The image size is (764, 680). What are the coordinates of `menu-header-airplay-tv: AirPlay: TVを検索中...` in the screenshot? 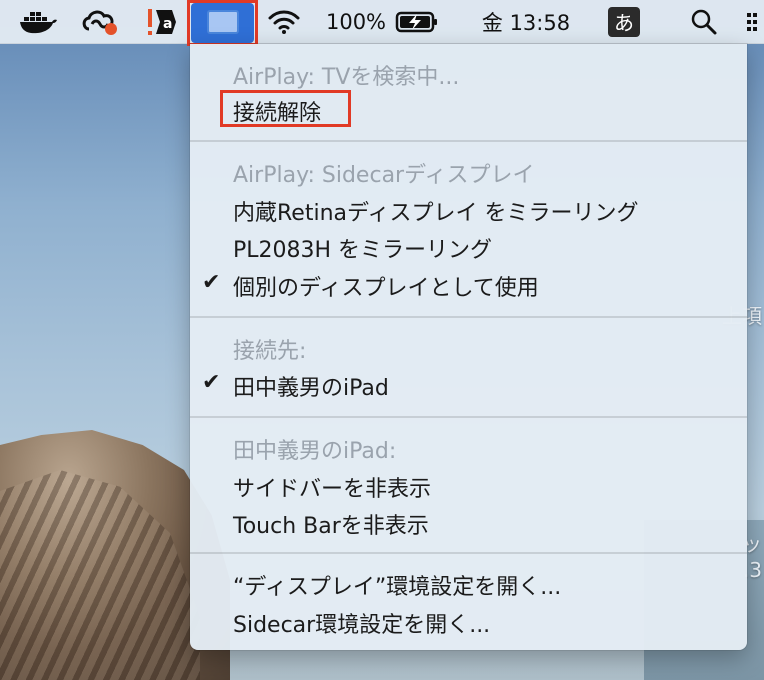 It's located at (468, 74).